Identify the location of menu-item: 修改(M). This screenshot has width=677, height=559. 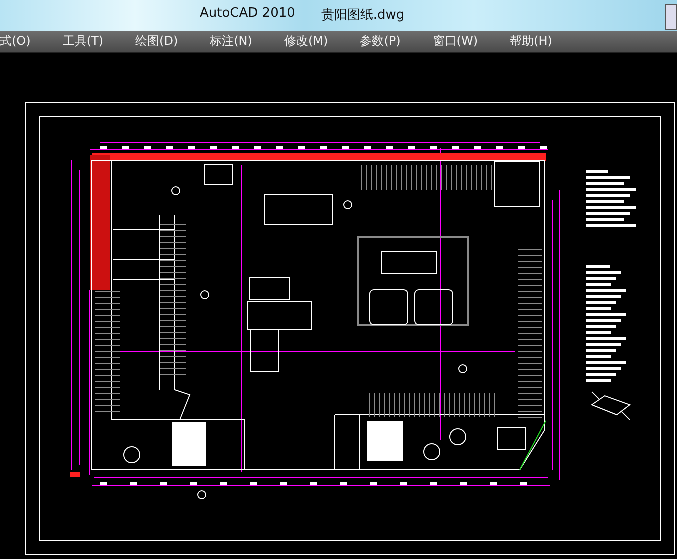
(301, 41).